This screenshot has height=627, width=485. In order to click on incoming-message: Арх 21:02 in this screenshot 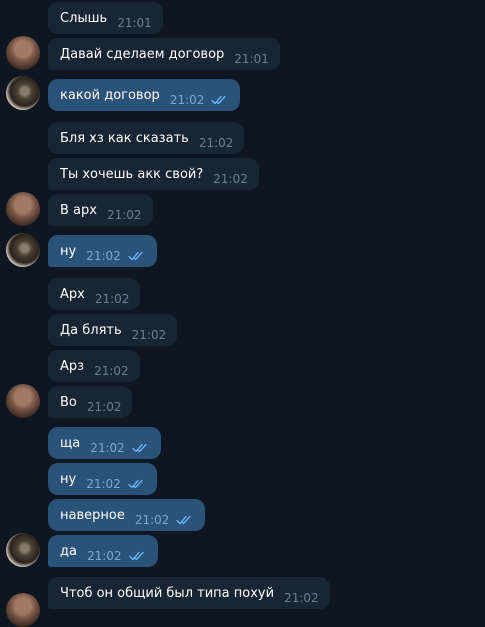, I will do `click(94, 294)`.